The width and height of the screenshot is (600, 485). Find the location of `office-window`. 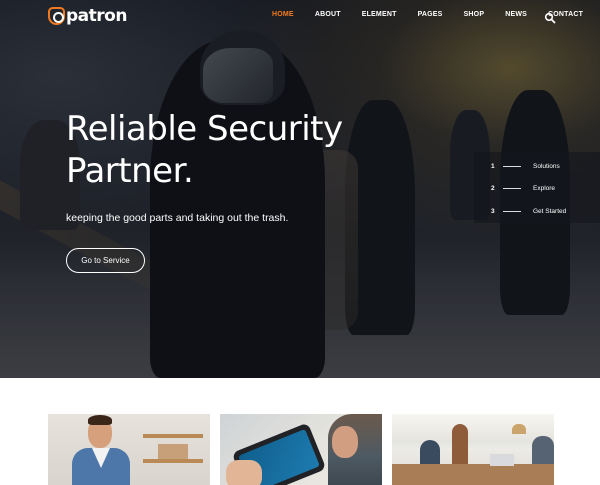

office-window is located at coordinates (473, 428).